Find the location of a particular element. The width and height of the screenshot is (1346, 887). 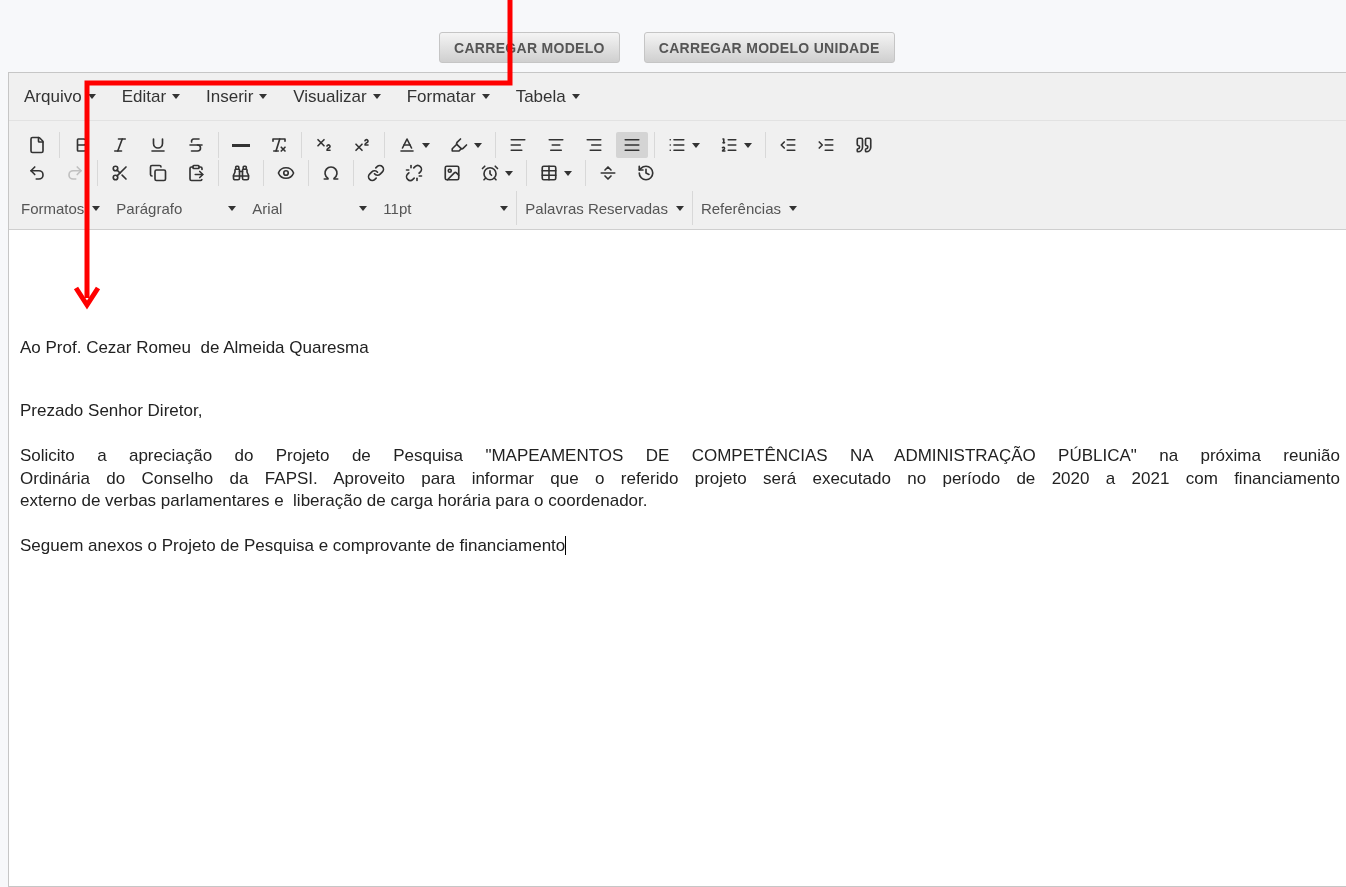

image-icon is located at coordinates (452, 173).